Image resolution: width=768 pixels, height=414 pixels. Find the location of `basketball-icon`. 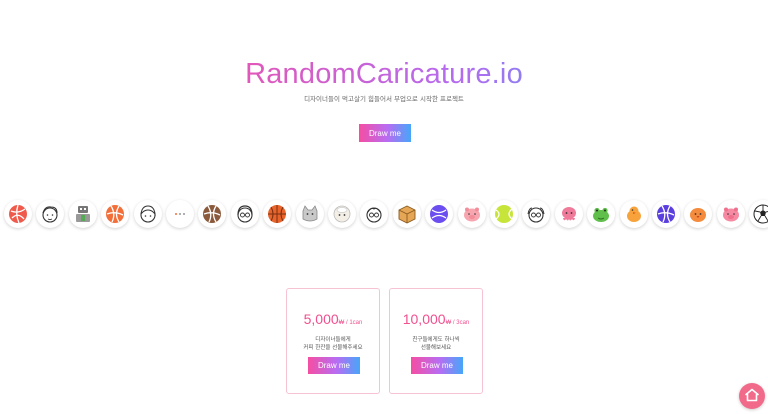

basketball-icon is located at coordinates (277, 214).